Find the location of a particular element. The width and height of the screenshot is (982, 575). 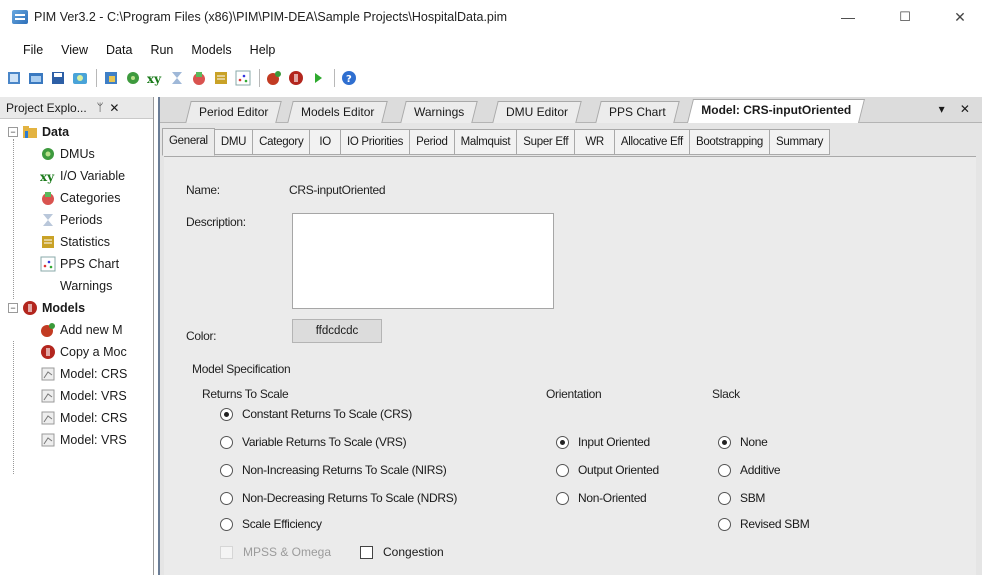

menu-view: View is located at coordinates (74, 50).